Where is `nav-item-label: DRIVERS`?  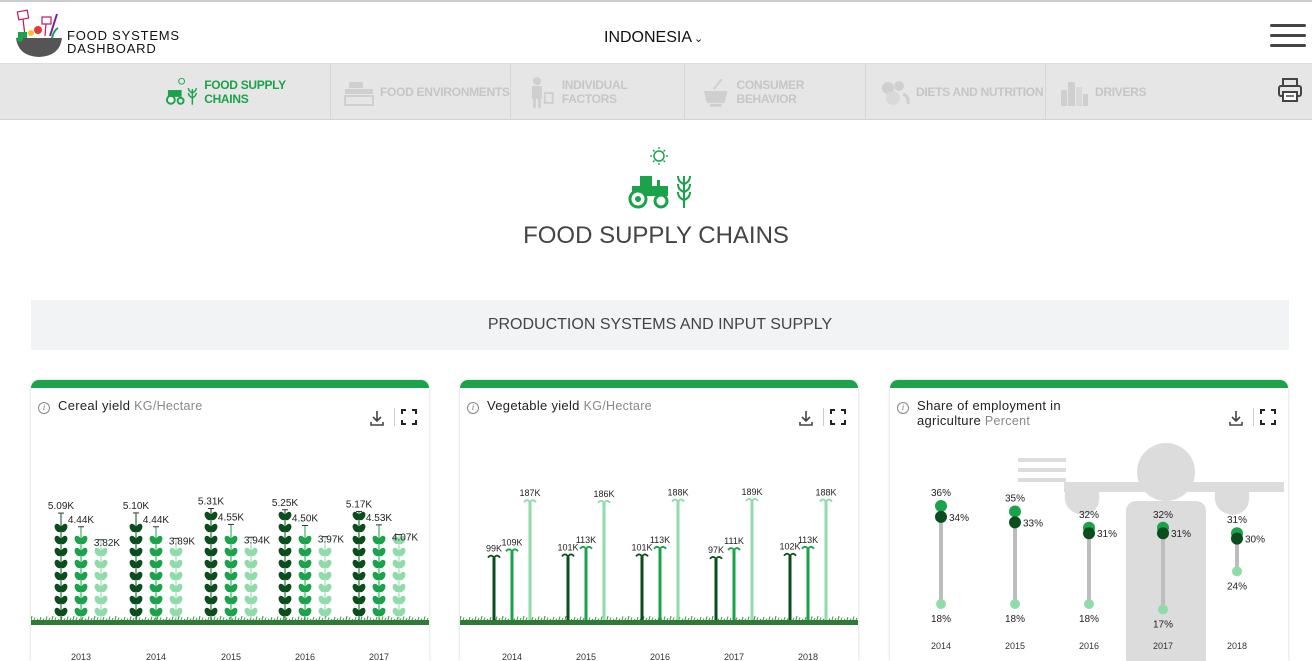
nav-item-label: DRIVERS is located at coordinates (1121, 92).